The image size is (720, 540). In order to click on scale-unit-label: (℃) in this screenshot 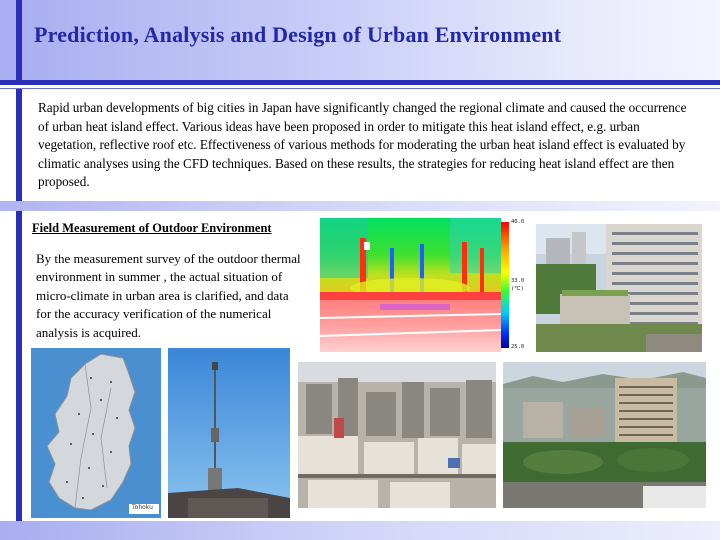, I will do `click(517, 289)`.